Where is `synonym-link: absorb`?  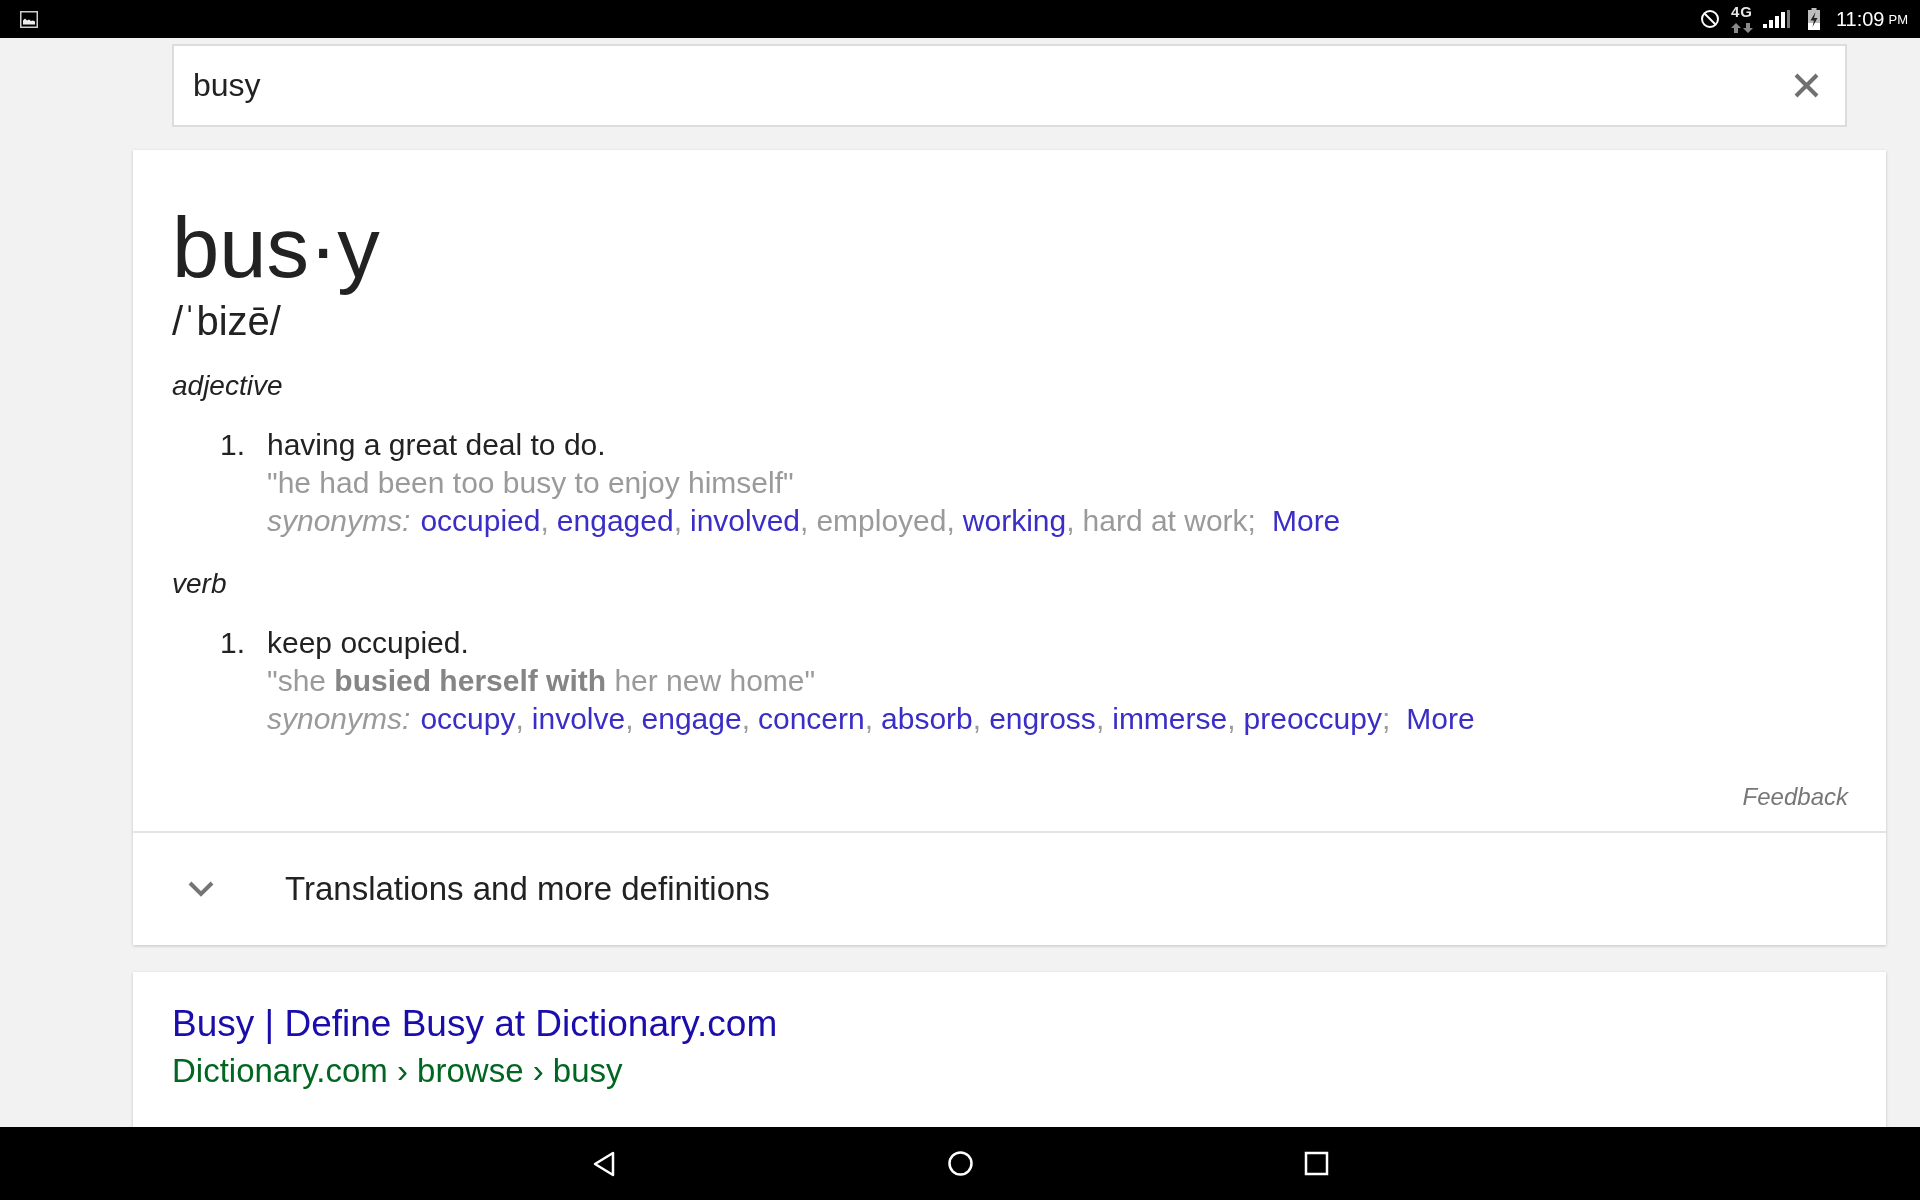
synonym-link: absorb is located at coordinates (927, 719).